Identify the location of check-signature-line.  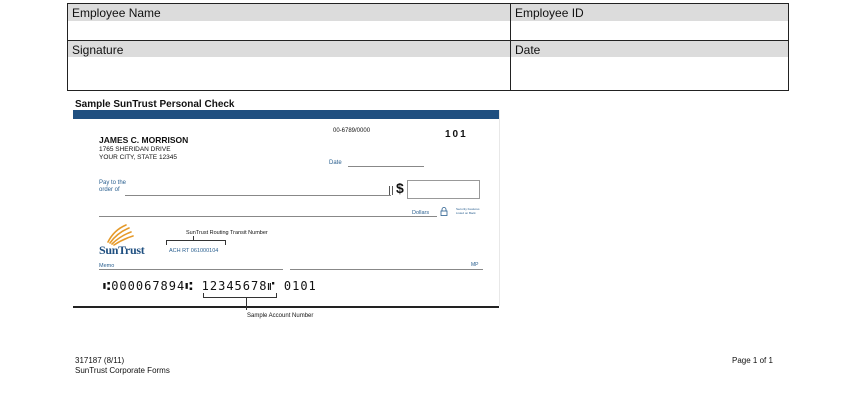
(386, 269).